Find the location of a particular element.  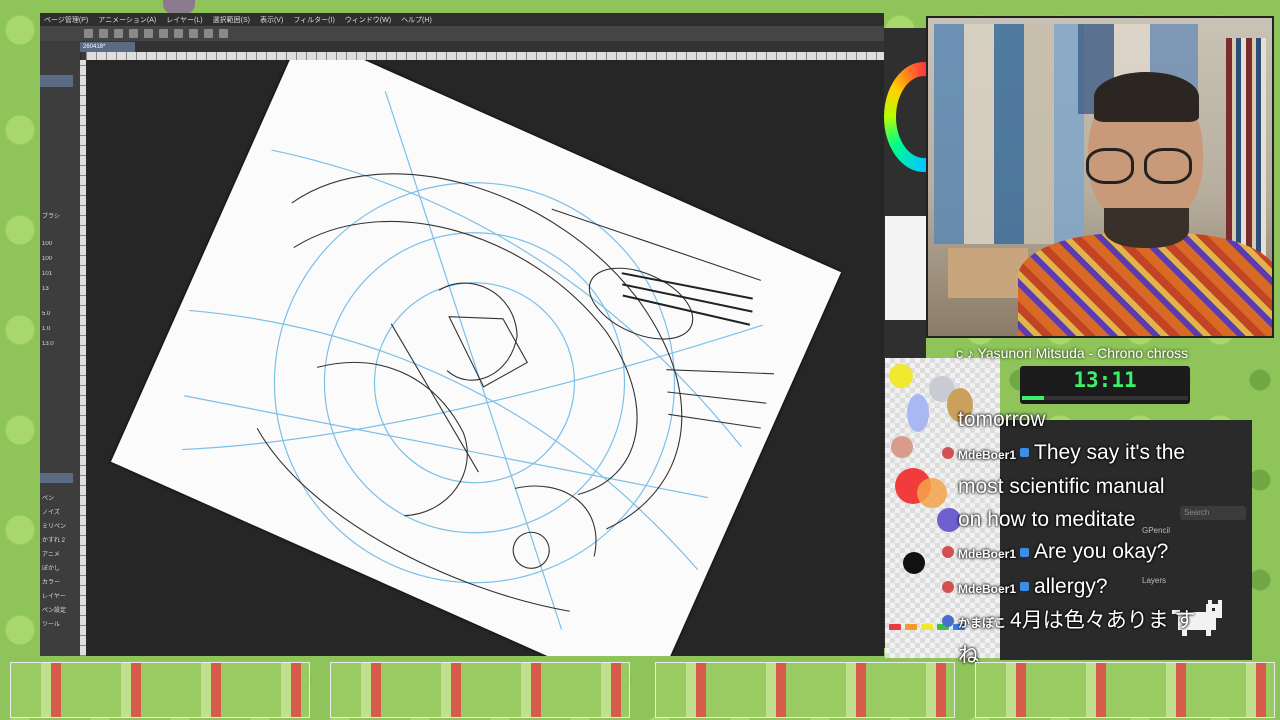

tool-row: 101 is located at coordinates (59, 275).